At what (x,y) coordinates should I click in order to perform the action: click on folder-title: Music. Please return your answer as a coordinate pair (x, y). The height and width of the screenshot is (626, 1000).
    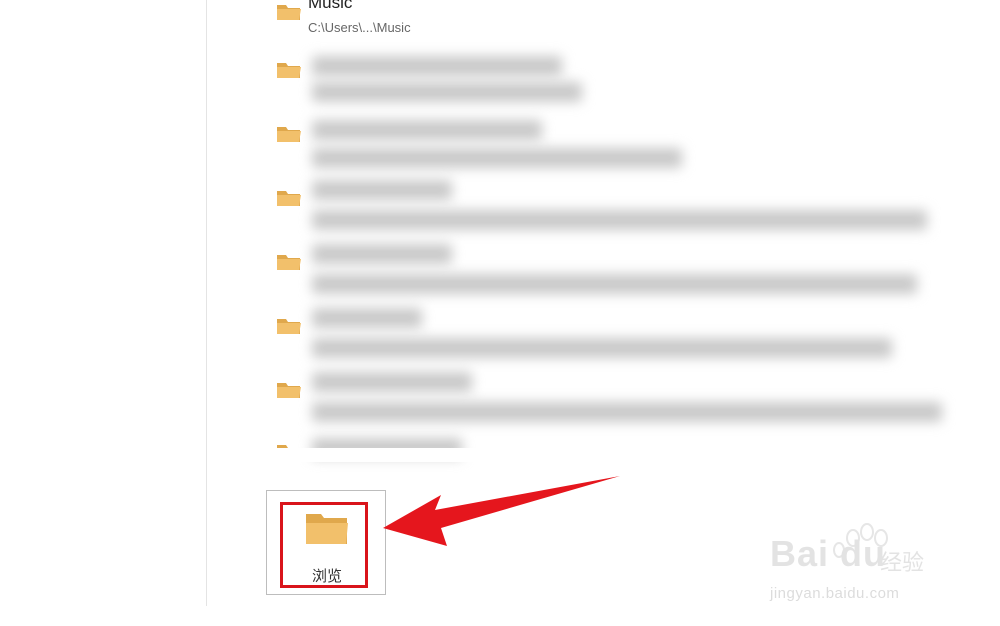
    Looking at the image, I should click on (330, 6).